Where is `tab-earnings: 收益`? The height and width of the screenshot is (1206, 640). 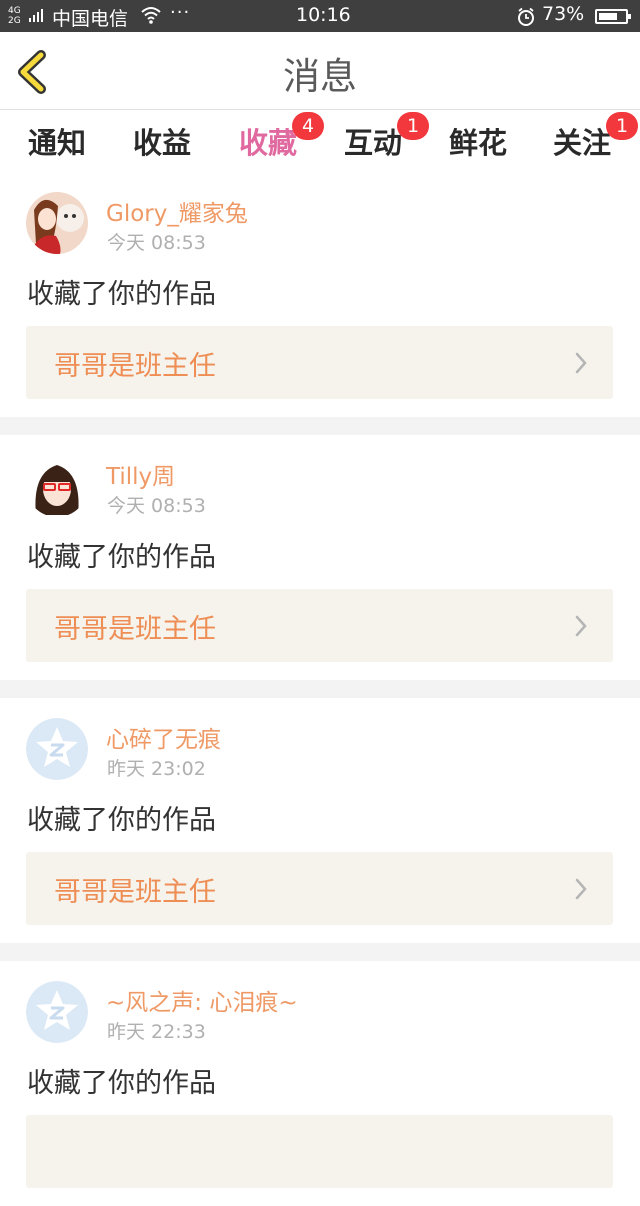
tab-earnings: 收益 is located at coordinates (162, 141).